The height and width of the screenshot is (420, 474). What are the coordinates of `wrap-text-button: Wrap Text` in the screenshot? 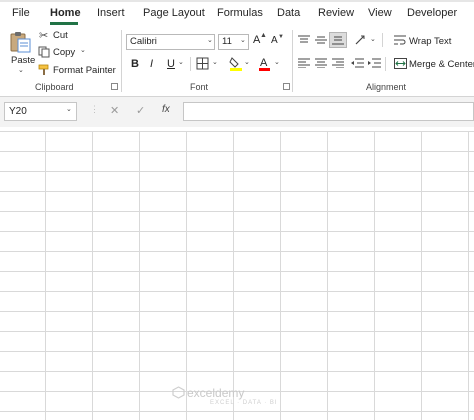 It's located at (430, 41).